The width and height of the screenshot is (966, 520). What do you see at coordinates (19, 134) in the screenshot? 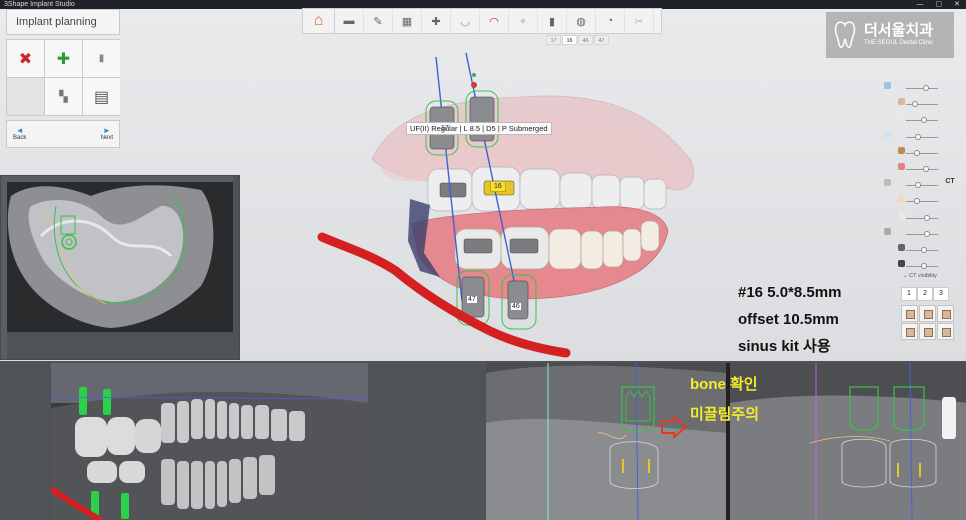
I see `back-button: ◄ Back` at bounding box center [19, 134].